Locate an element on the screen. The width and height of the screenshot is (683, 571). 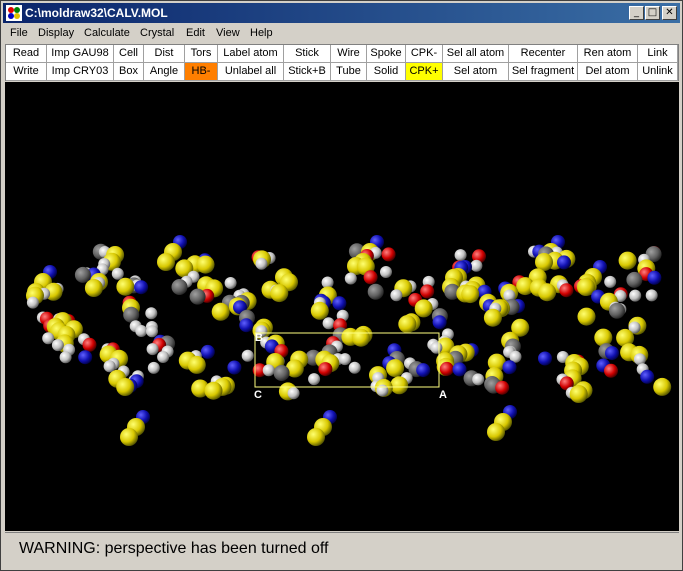
box-button: Box is located at coordinates (129, 72).